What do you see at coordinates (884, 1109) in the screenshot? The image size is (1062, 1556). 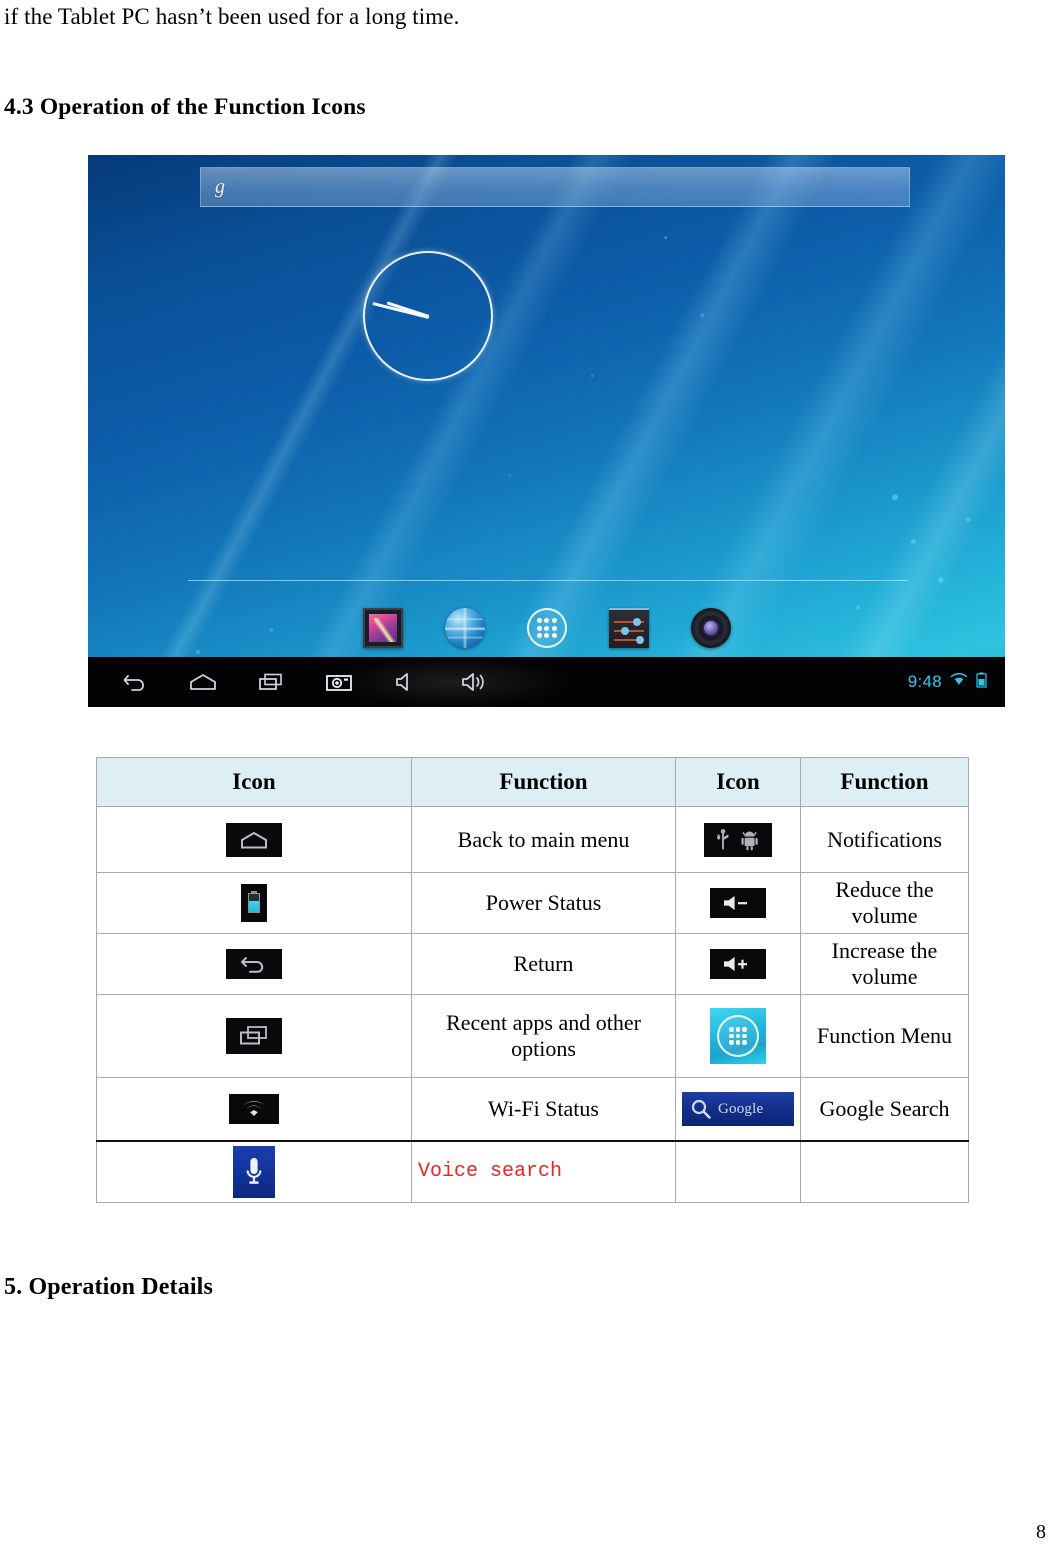 I see `cell-function-google-search: Google Search` at bounding box center [884, 1109].